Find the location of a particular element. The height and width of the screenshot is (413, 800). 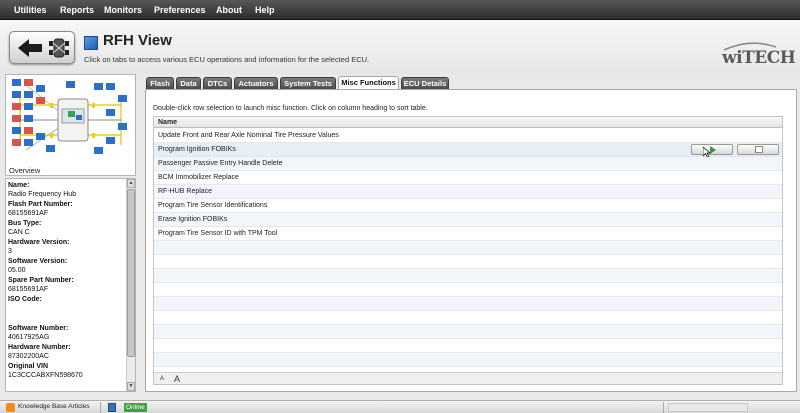

rss-icon is located at coordinates (10, 407).